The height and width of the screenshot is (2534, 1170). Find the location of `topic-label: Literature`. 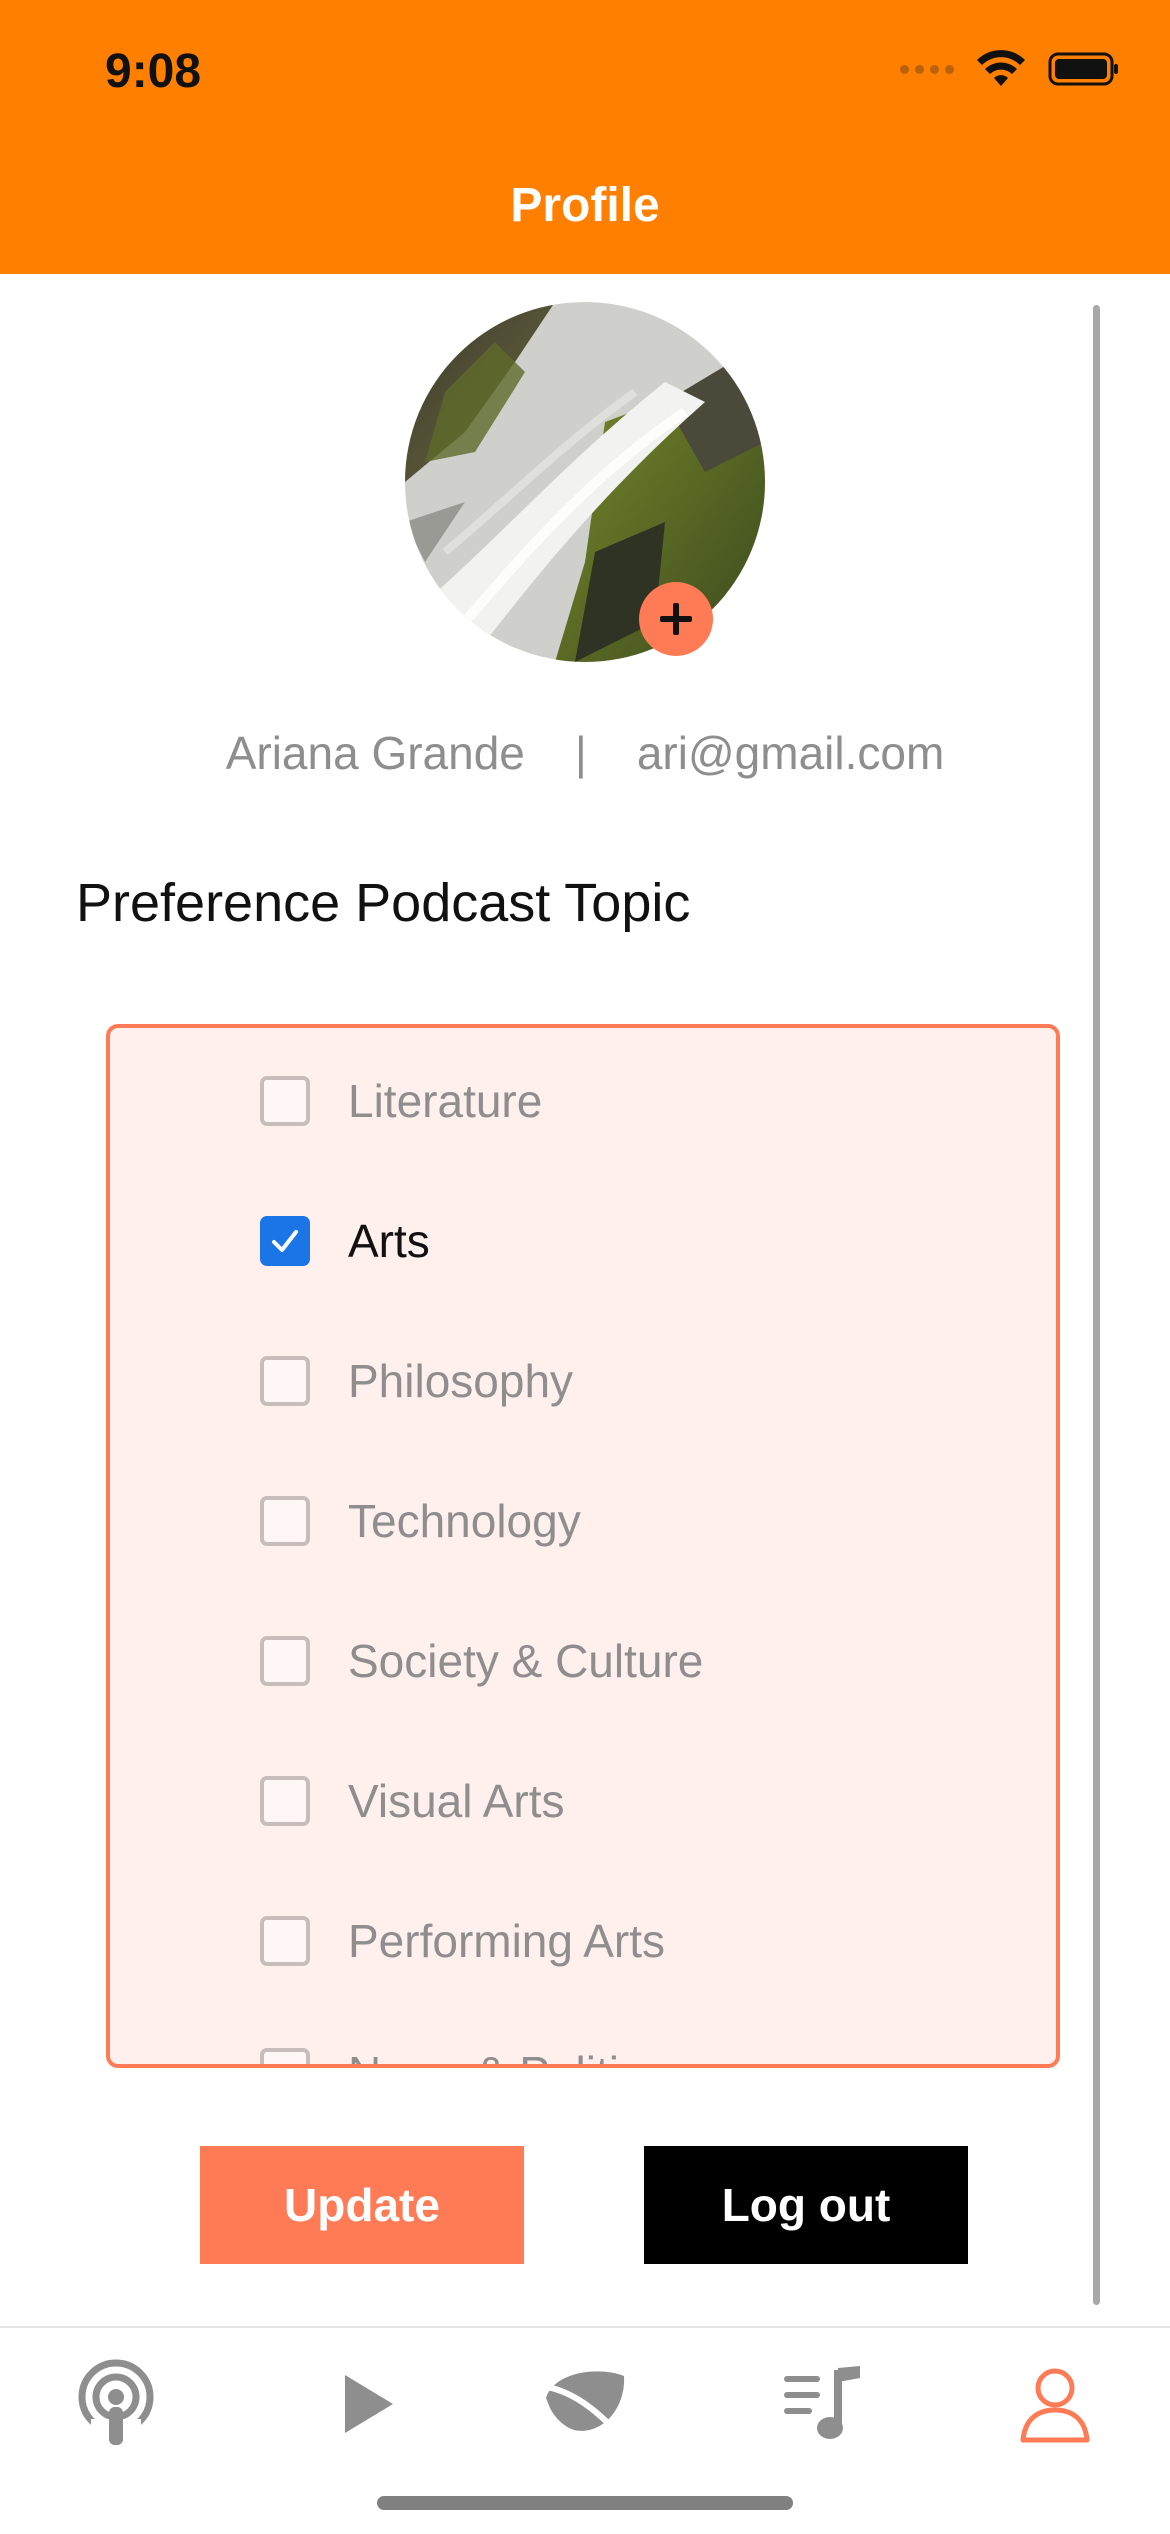

topic-label: Literature is located at coordinates (445, 1101).